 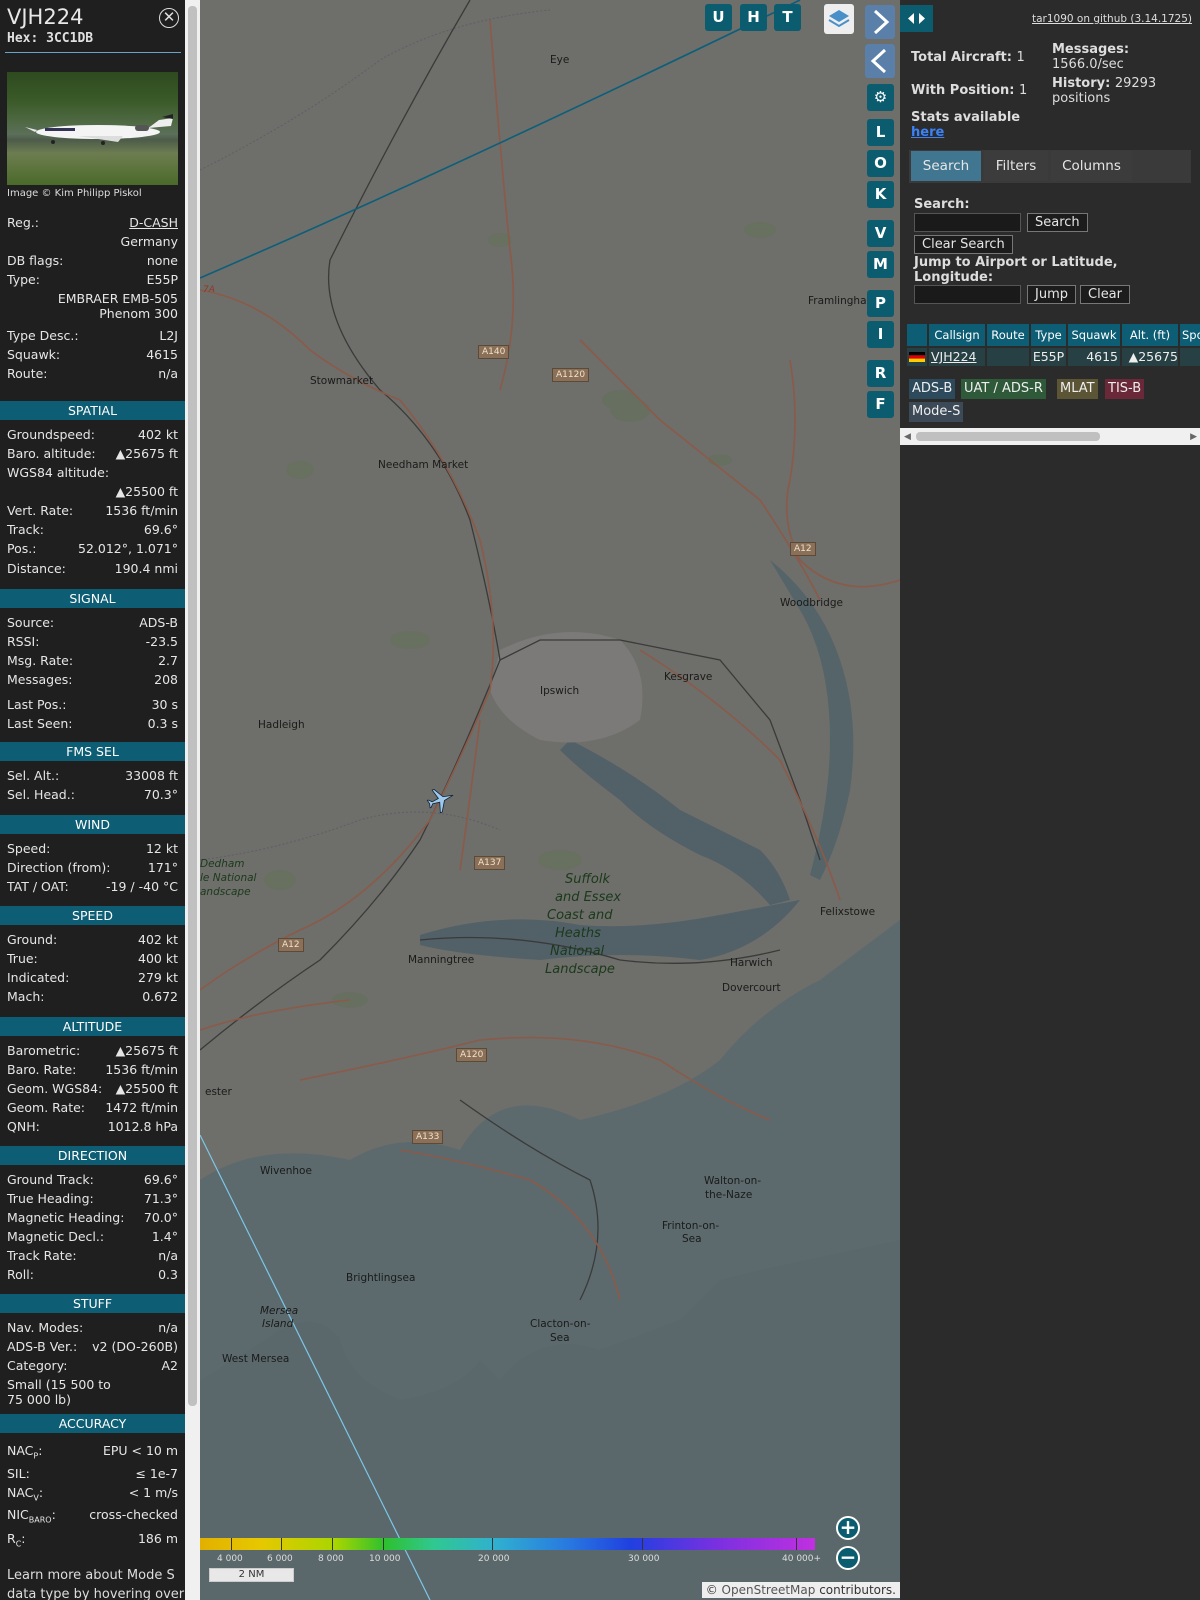 I want to click on spatial-value: 402 kt, so click(x=158, y=434).